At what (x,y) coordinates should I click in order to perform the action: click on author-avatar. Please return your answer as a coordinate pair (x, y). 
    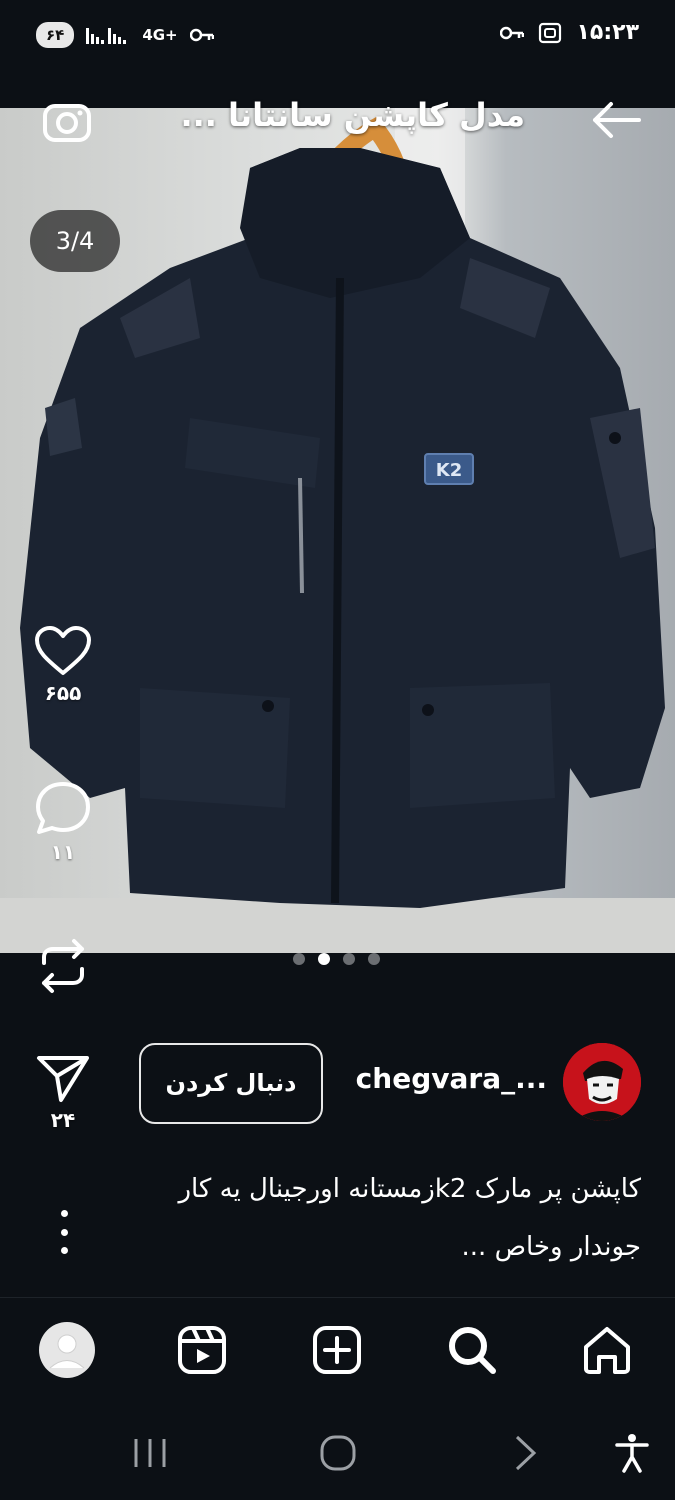
    Looking at the image, I should click on (602, 1082).